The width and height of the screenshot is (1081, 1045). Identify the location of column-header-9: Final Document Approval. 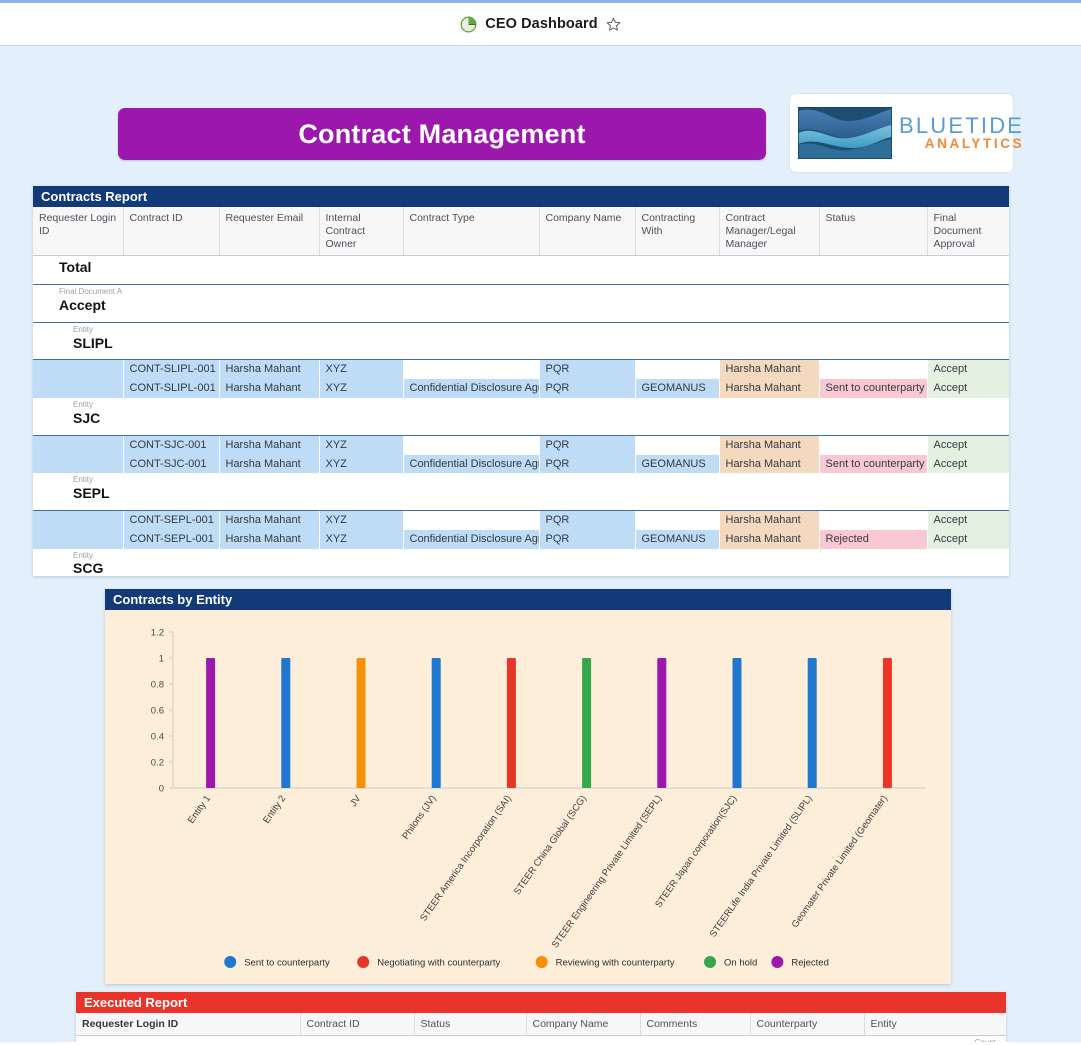
(968, 232).